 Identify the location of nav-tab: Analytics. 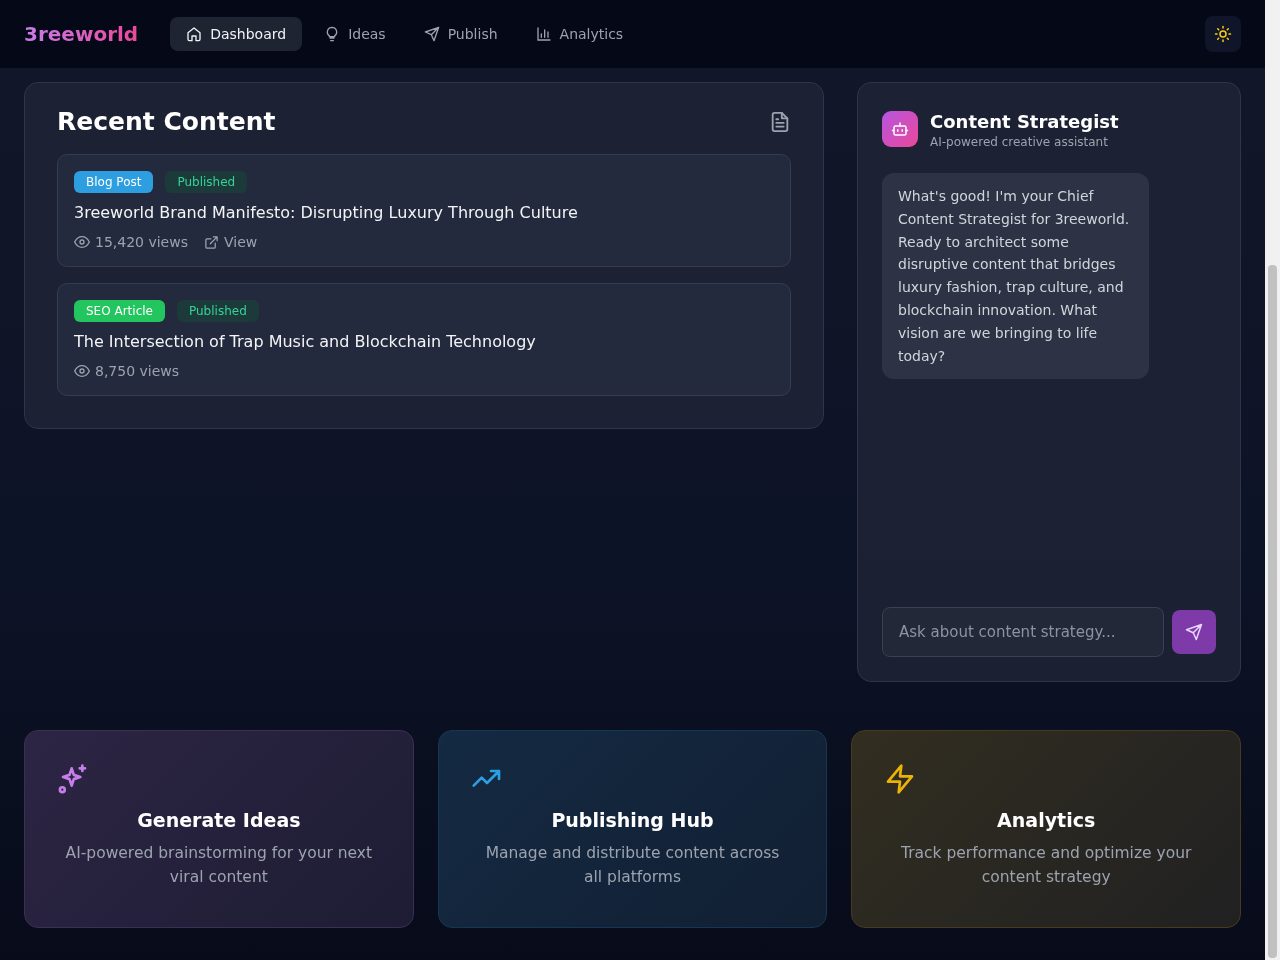
(579, 34).